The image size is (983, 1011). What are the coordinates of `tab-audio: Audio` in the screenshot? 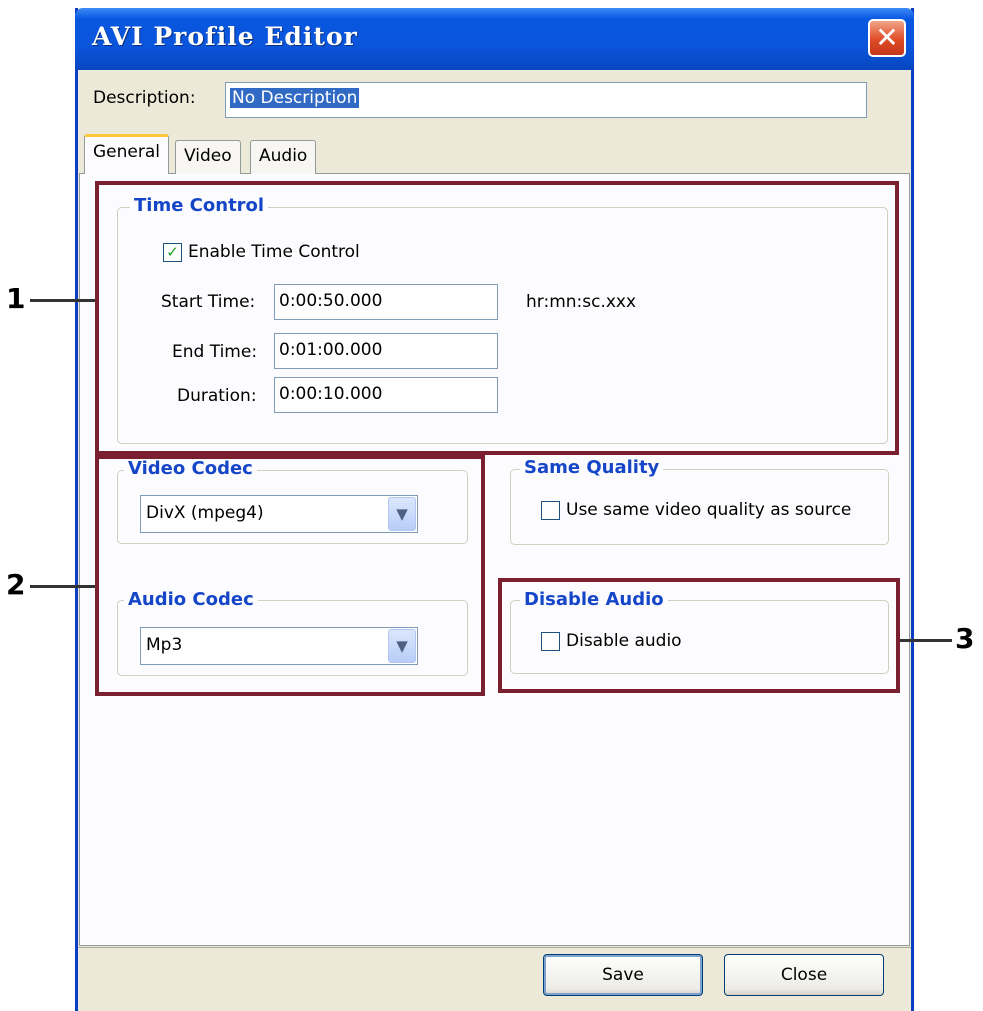 It's located at (283, 157).